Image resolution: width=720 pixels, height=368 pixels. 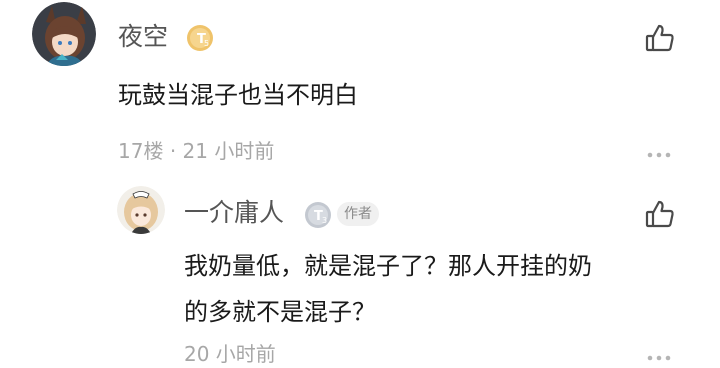 What do you see at coordinates (324, 220) in the screenshot?
I see `svg-text: 3` at bounding box center [324, 220].